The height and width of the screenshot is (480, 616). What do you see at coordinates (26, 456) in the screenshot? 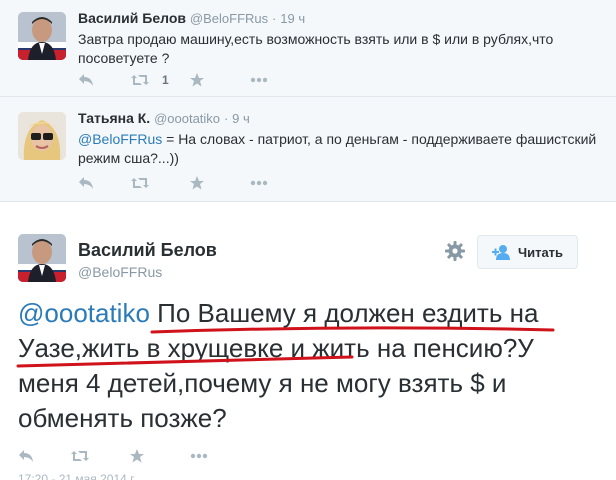
I see `reply-icon` at bounding box center [26, 456].